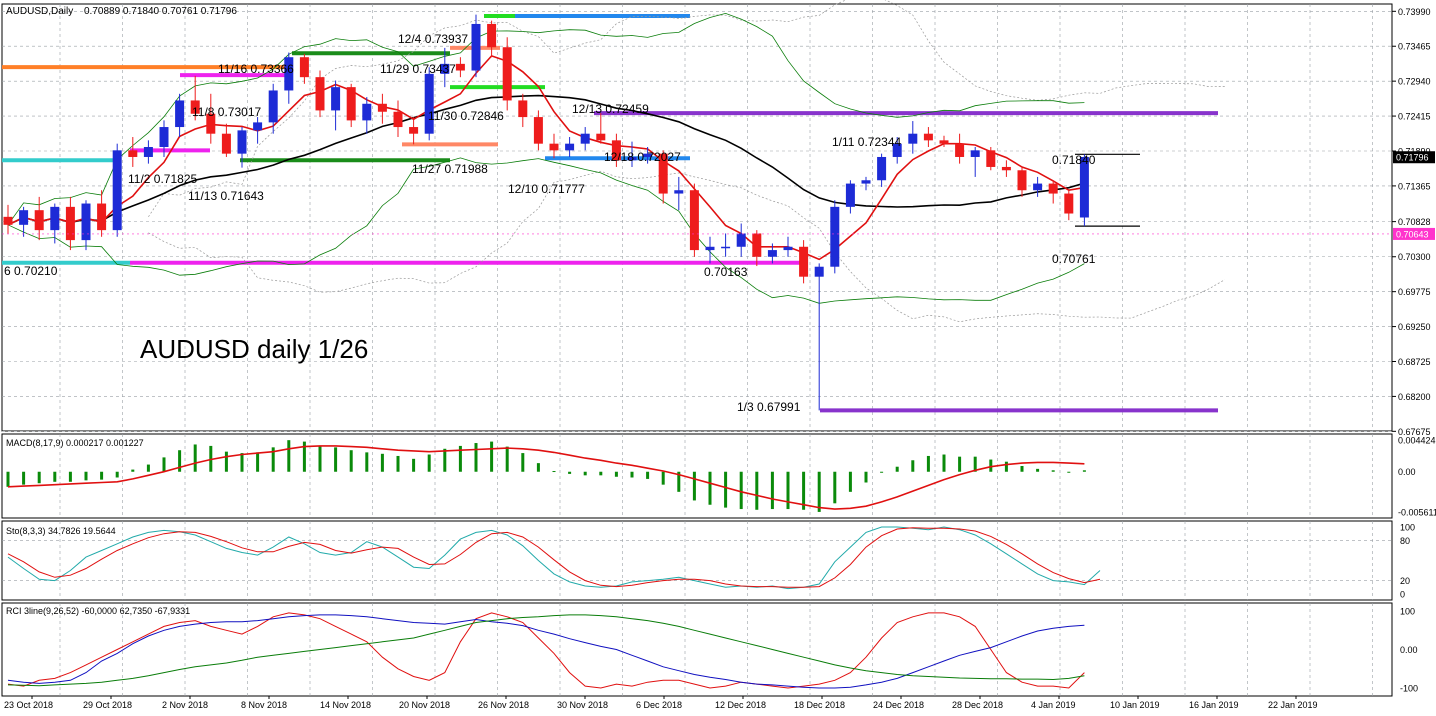  What do you see at coordinates (1405, 581) in the screenshot?
I see `sto-scale-label: 20` at bounding box center [1405, 581].